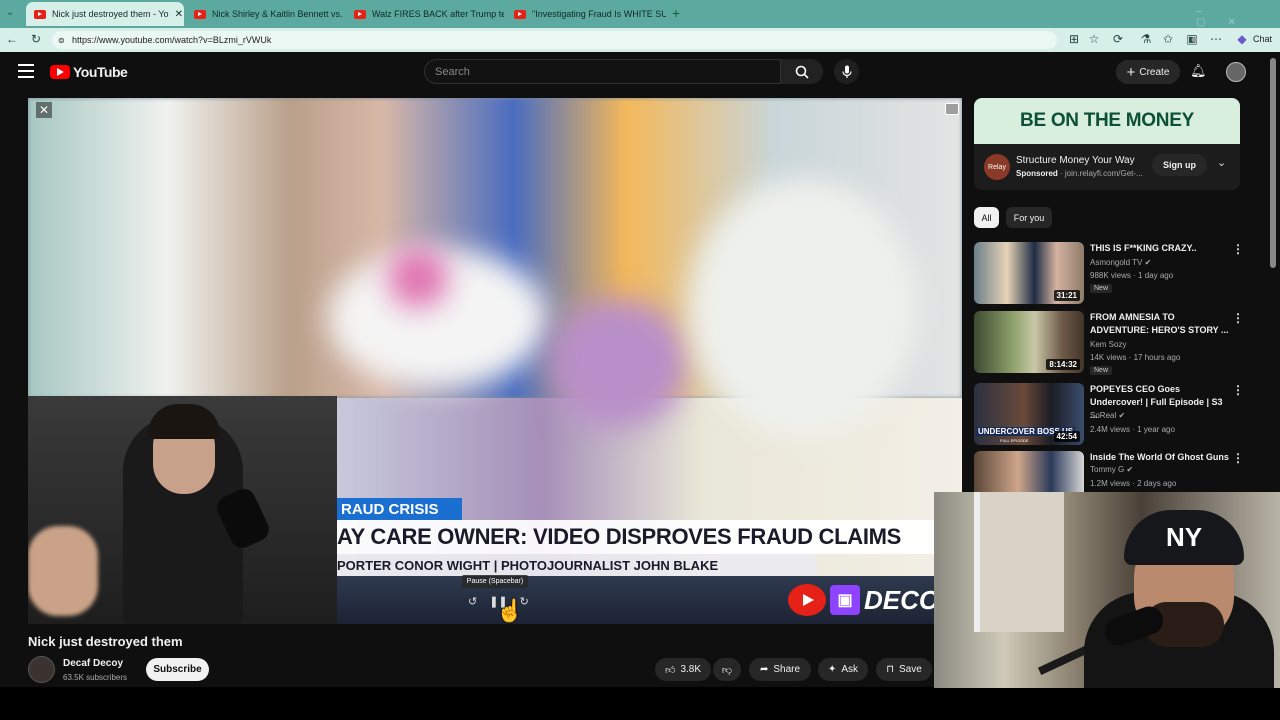  What do you see at coordinates (1133, 483) in the screenshot?
I see `recommendation-meta: 1.2M views · 2 days ago` at bounding box center [1133, 483].